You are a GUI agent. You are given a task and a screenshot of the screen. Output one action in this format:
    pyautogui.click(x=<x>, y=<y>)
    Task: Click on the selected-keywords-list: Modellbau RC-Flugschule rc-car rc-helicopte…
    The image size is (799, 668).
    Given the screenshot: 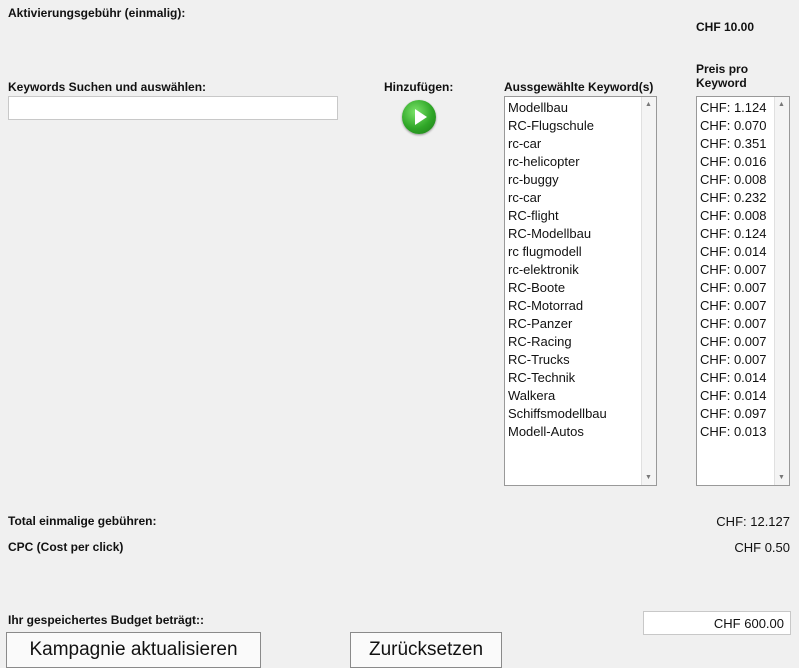 What is the action you would take?
    pyautogui.click(x=580, y=269)
    